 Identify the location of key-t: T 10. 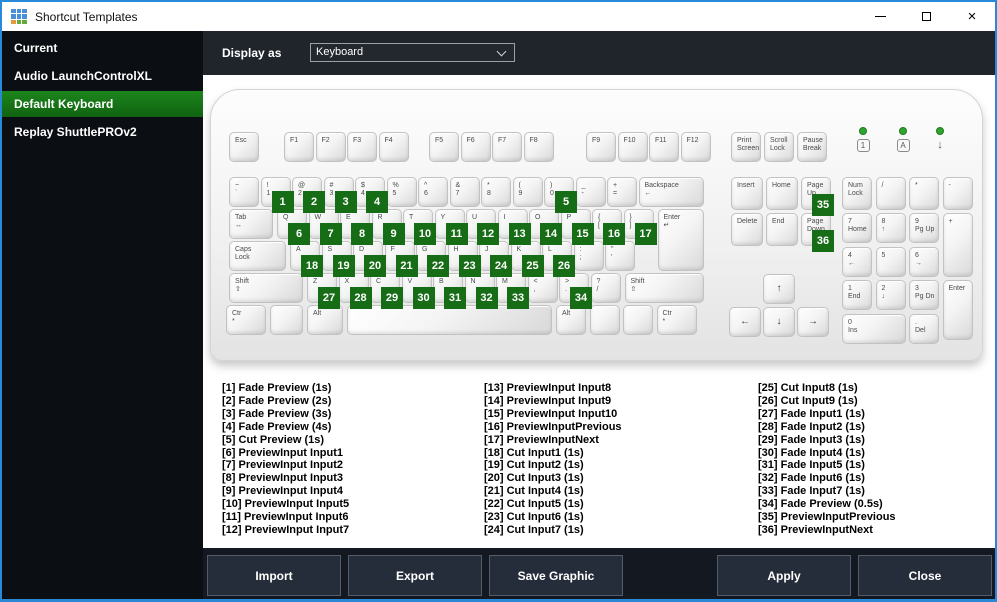
(419, 227).